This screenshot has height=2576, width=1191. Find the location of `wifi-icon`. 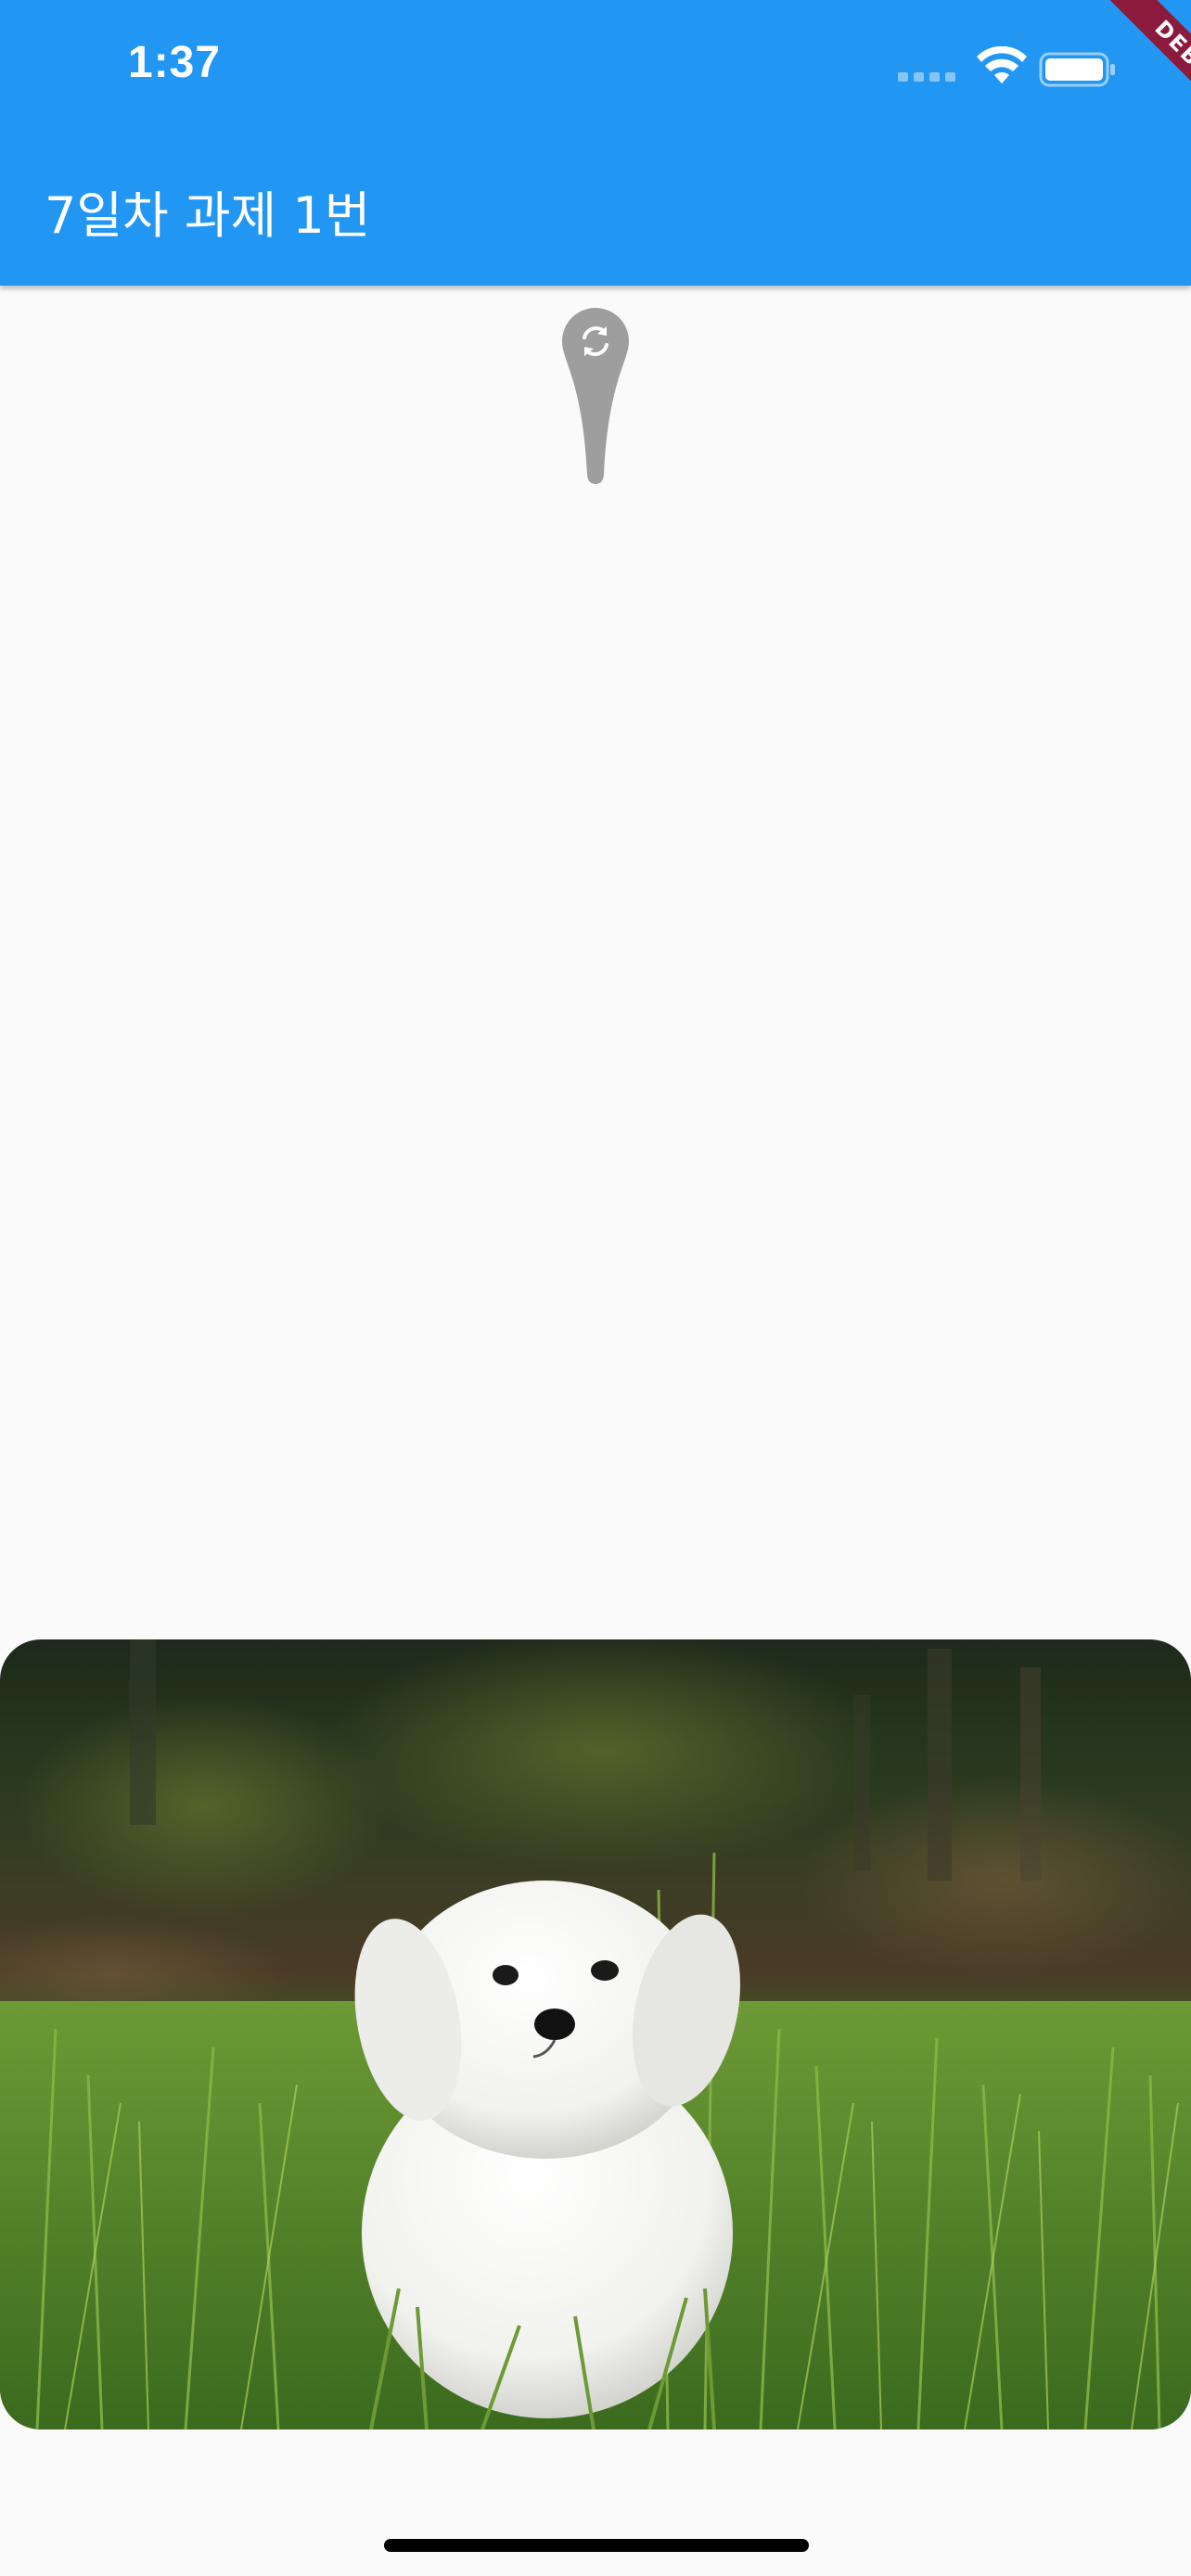

wifi-icon is located at coordinates (1002, 64).